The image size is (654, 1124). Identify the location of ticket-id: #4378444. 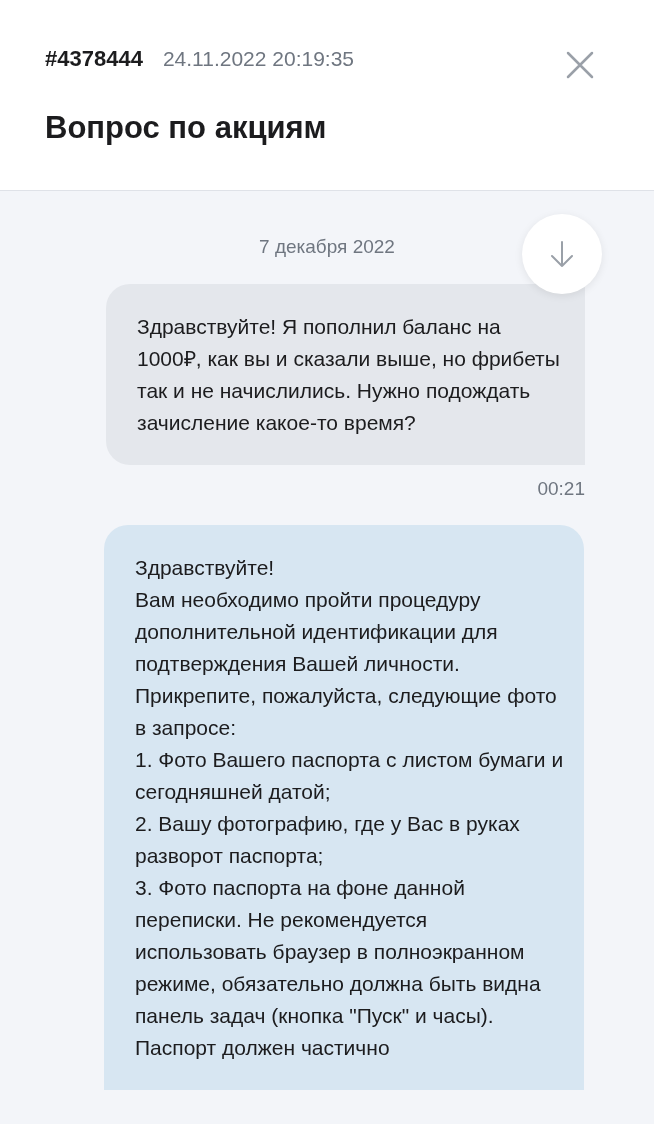
(94, 59).